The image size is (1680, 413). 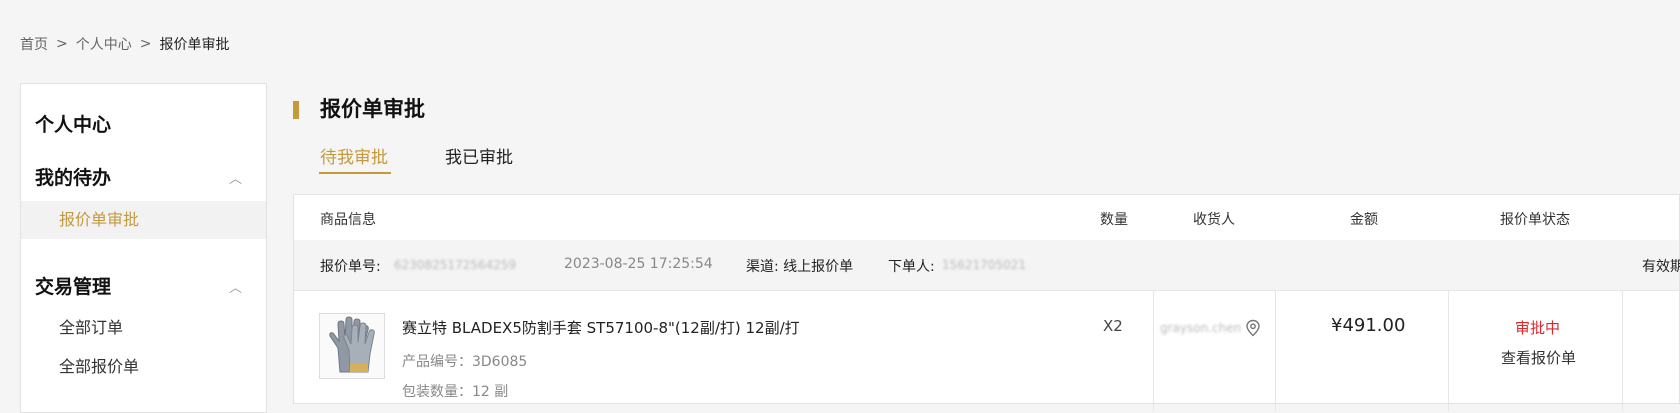 What do you see at coordinates (601, 327) in the screenshot?
I see `product-name: 赛立特 BLADEX5防割手套 ST57100-8"(12副/打) 12副/打` at bounding box center [601, 327].